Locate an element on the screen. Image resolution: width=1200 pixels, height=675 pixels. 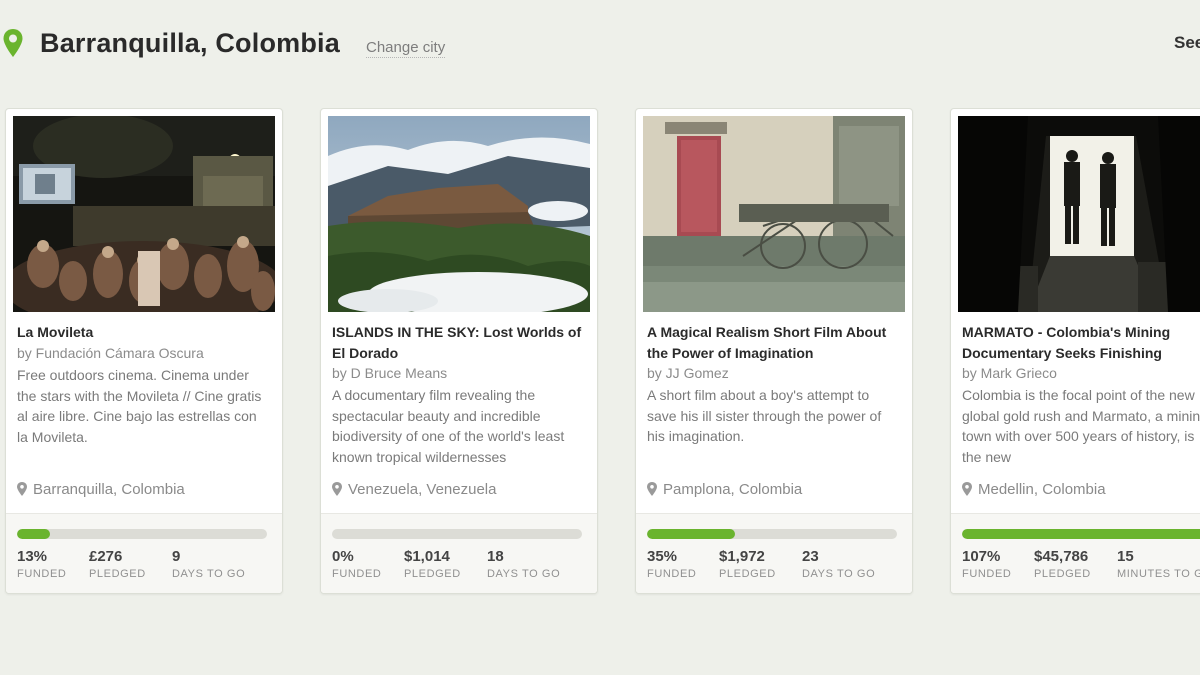
stat-pledged: £276 PLEDGED is located at coordinates (117, 564).